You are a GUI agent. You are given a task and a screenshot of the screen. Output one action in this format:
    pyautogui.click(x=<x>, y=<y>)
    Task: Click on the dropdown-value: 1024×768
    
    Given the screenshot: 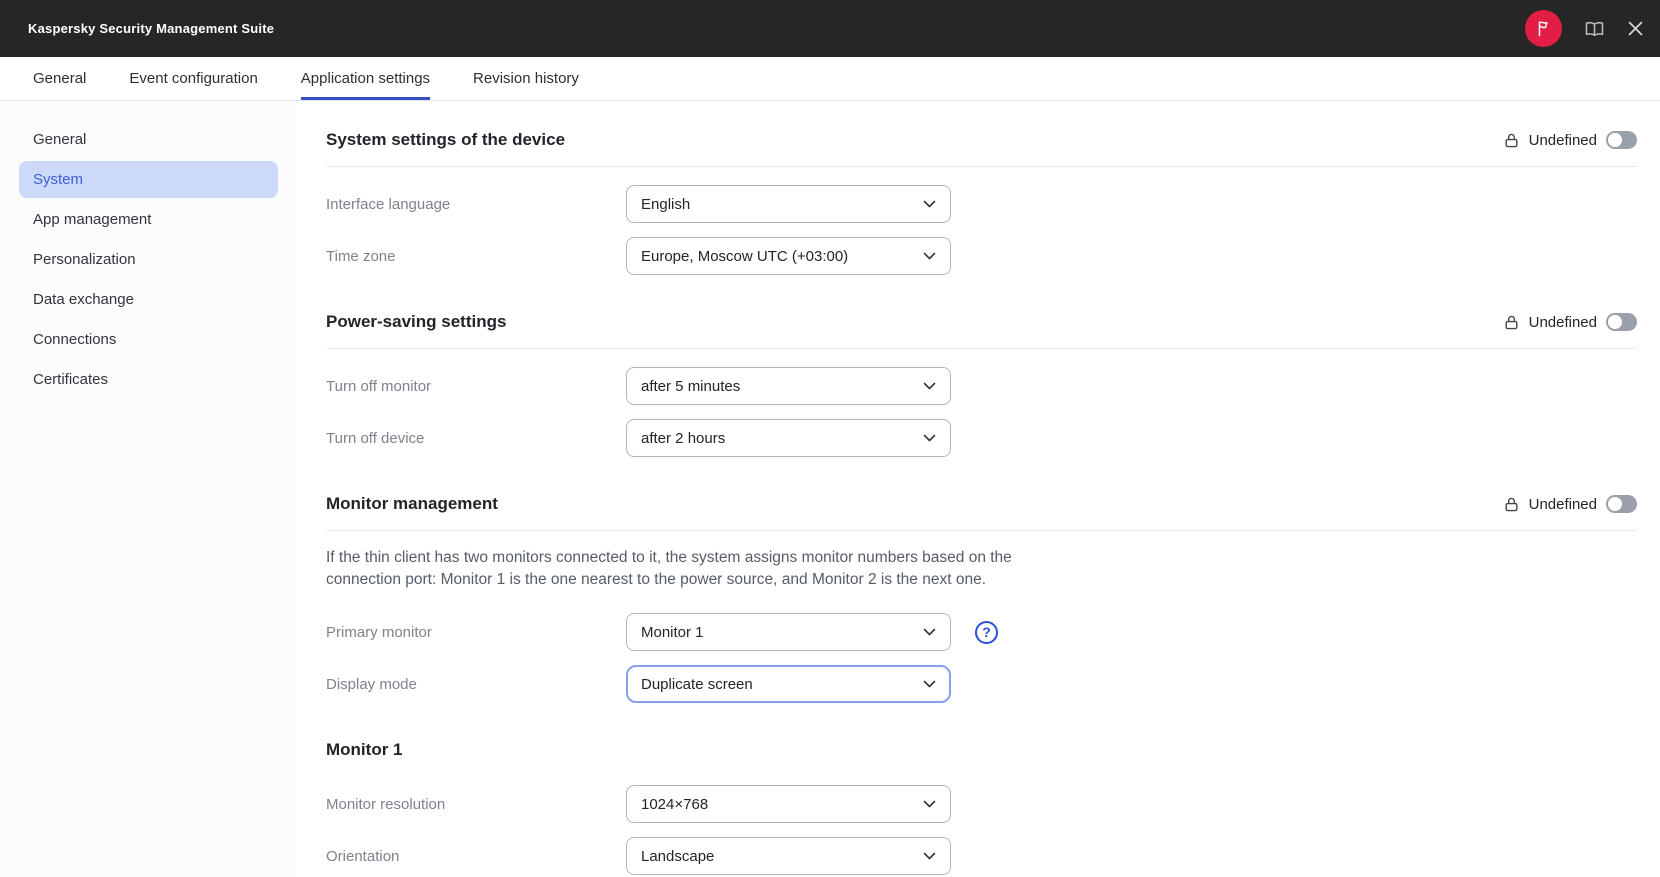 What is the action you would take?
    pyautogui.click(x=675, y=804)
    